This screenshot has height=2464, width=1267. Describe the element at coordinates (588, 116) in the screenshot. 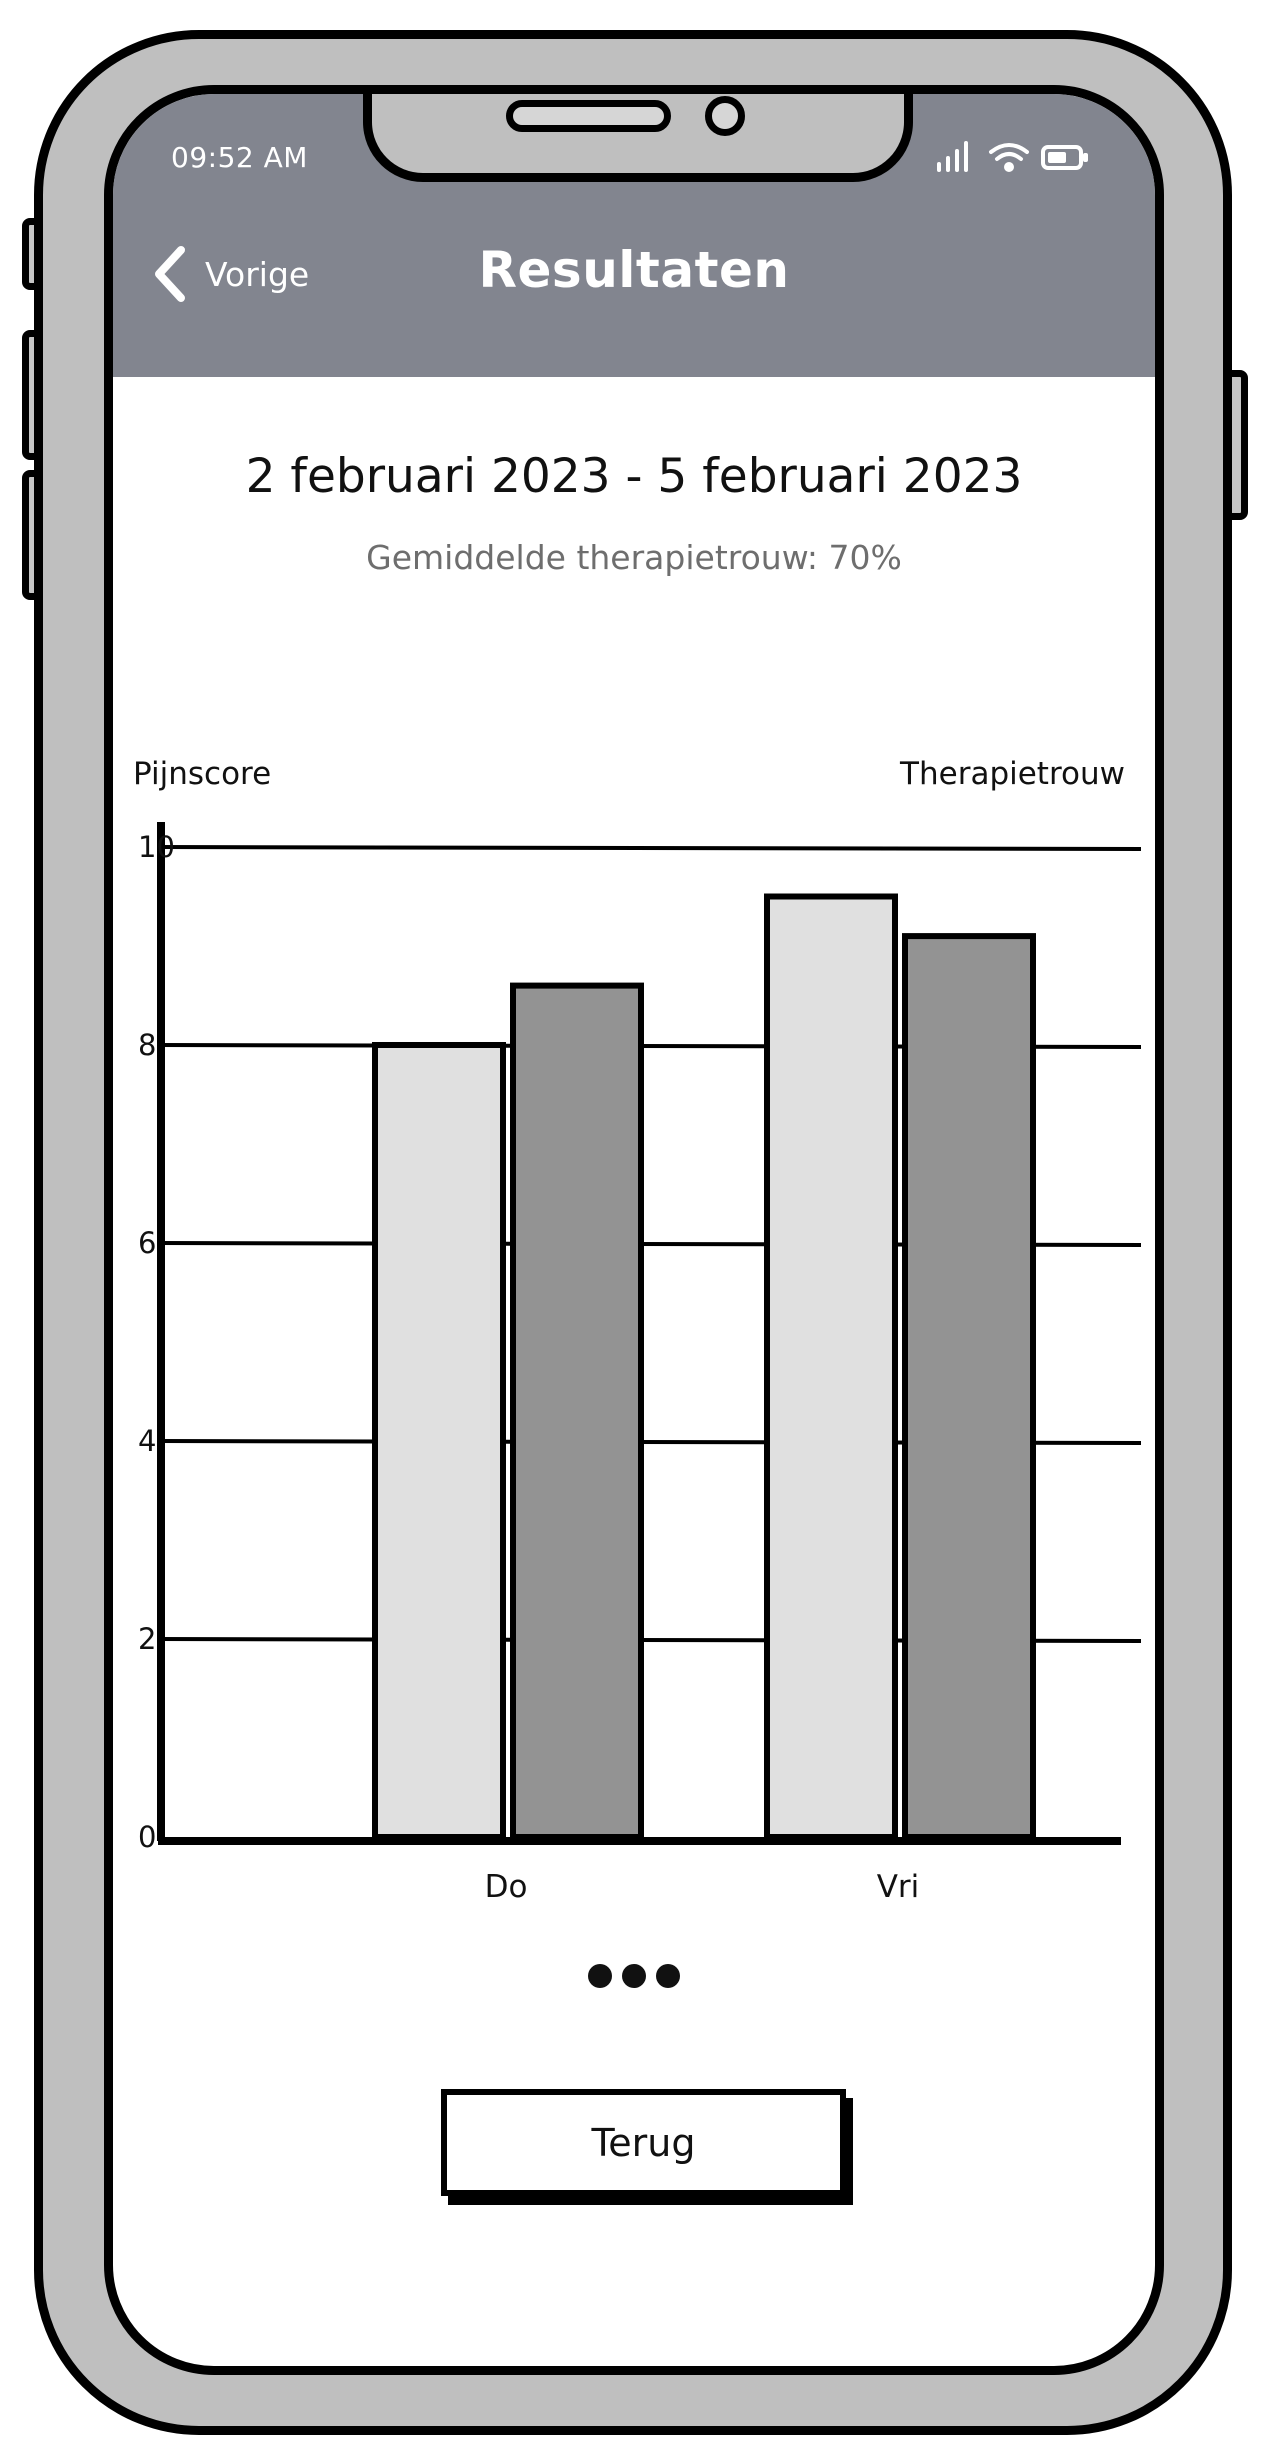

I see `speaker-grille` at that location.